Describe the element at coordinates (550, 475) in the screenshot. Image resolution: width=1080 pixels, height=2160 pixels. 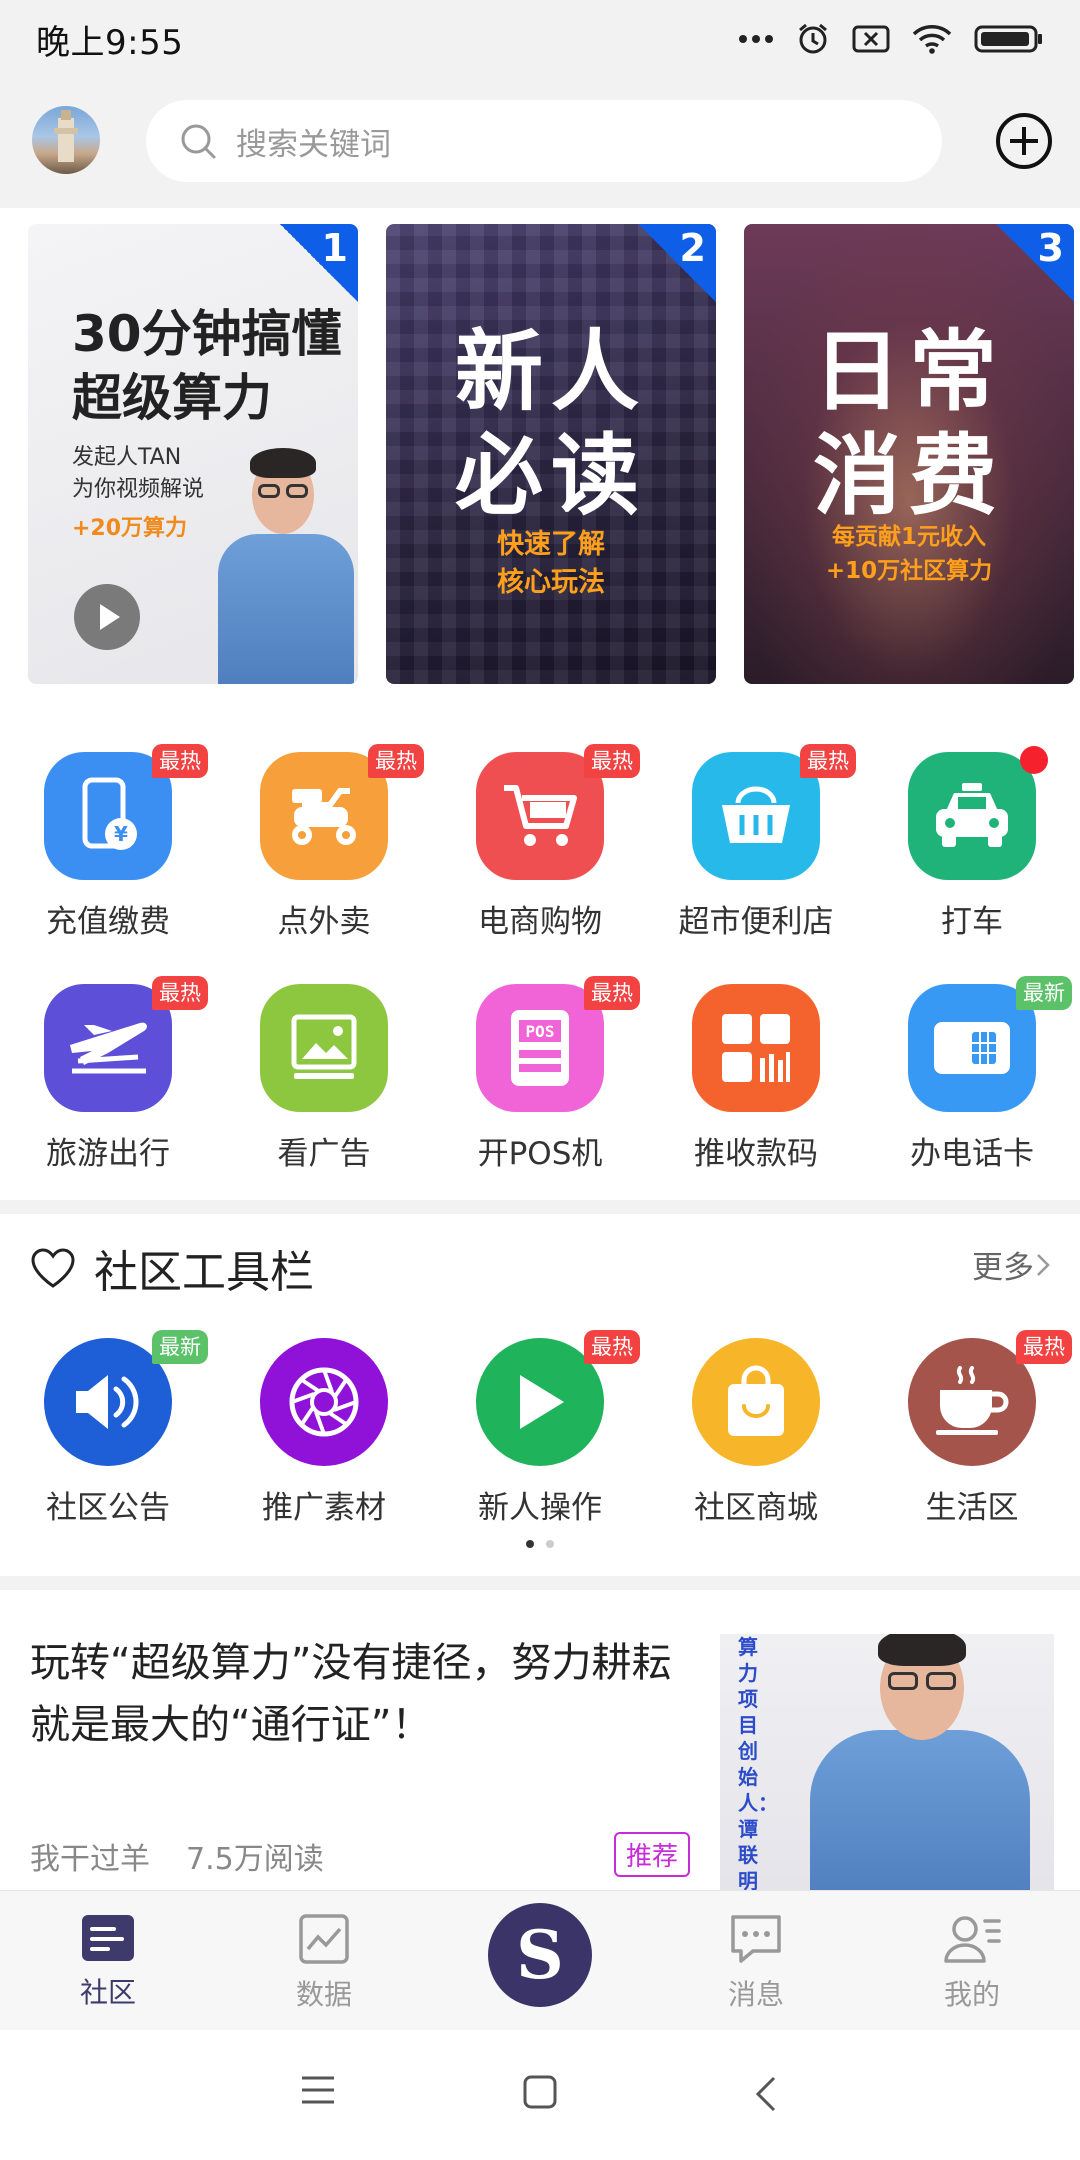
I see `banner-title-line2: 必读` at that location.